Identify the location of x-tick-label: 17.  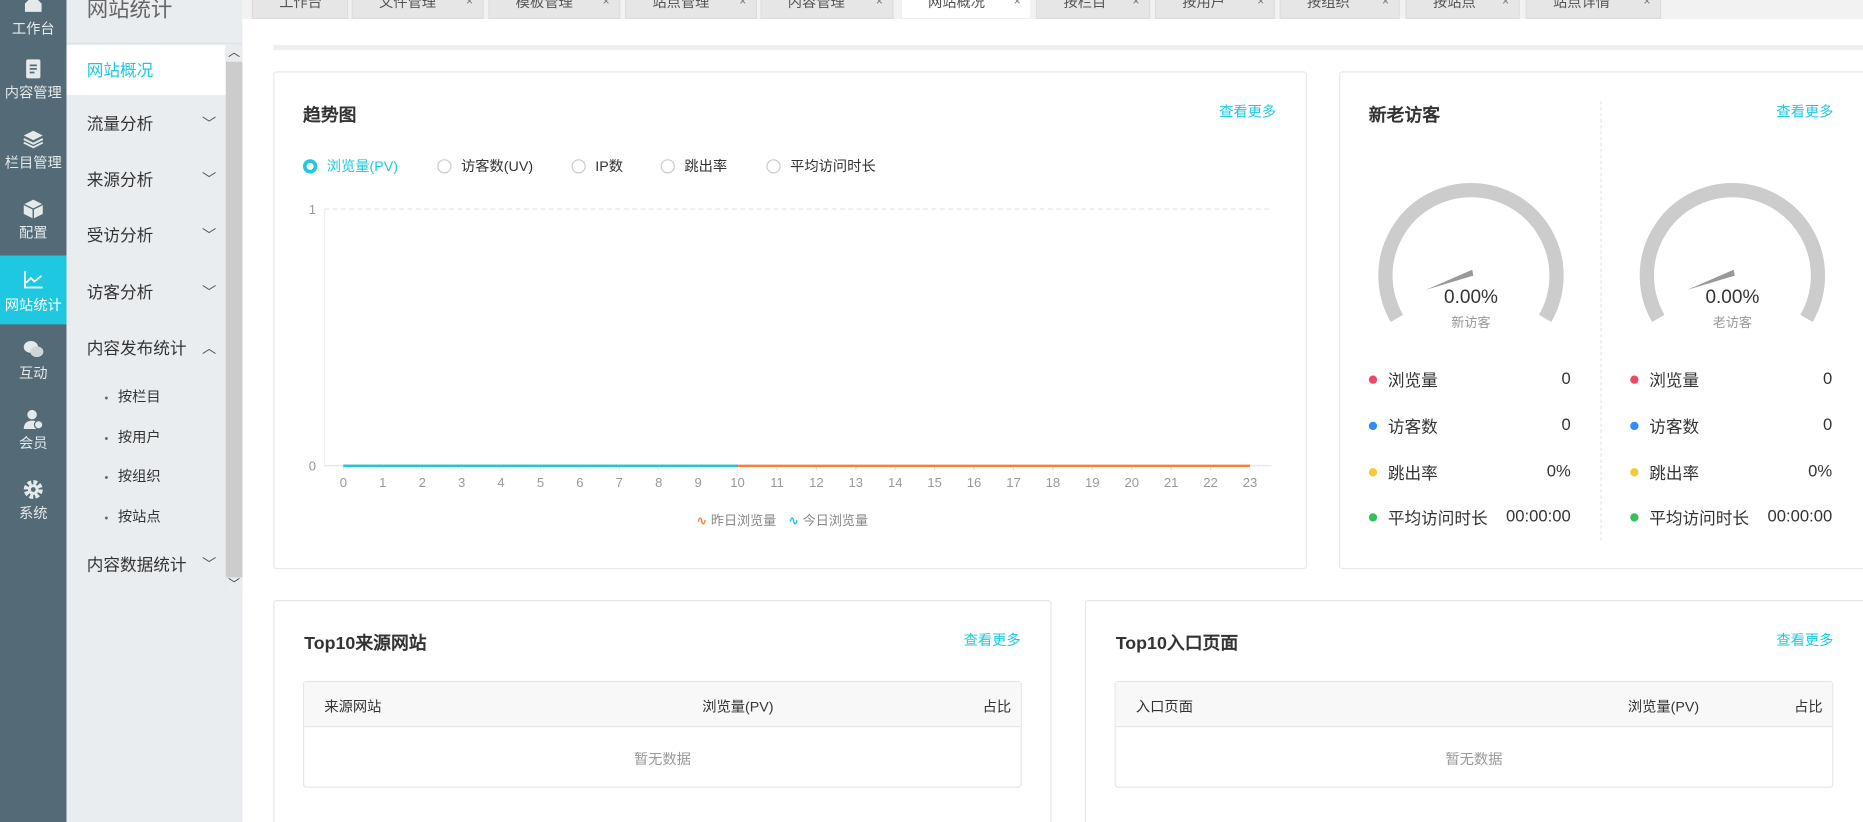
(1013, 482).